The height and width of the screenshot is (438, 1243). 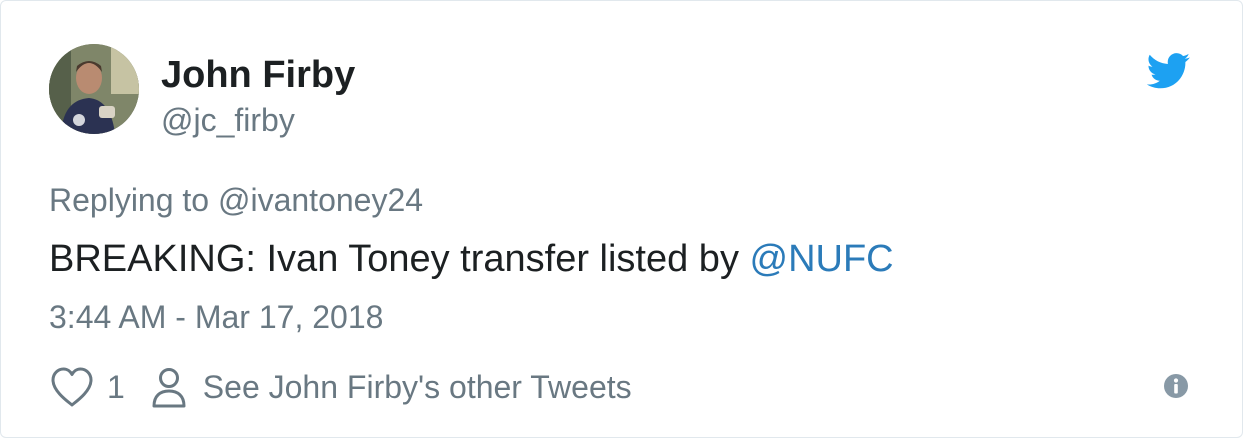 I want to click on replying-to-label: Replying to, so click(x=129, y=200).